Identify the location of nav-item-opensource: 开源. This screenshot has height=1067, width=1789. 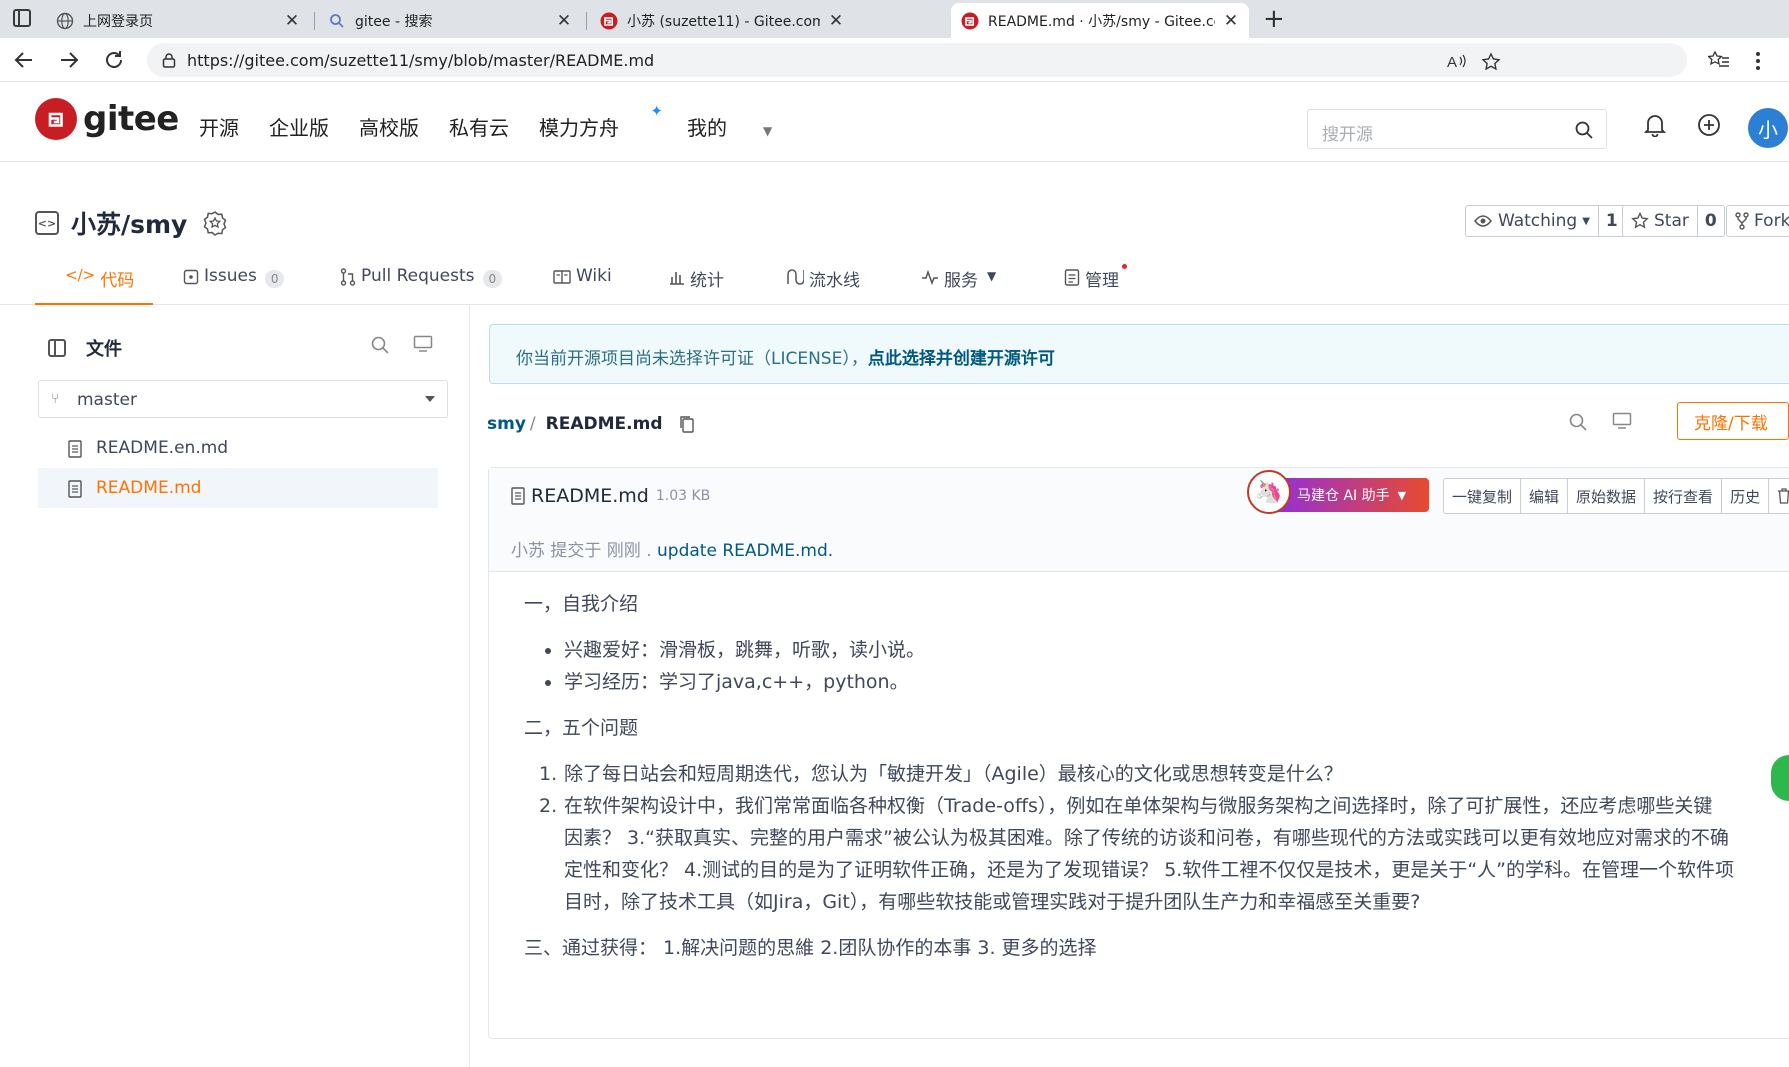
(219, 126).